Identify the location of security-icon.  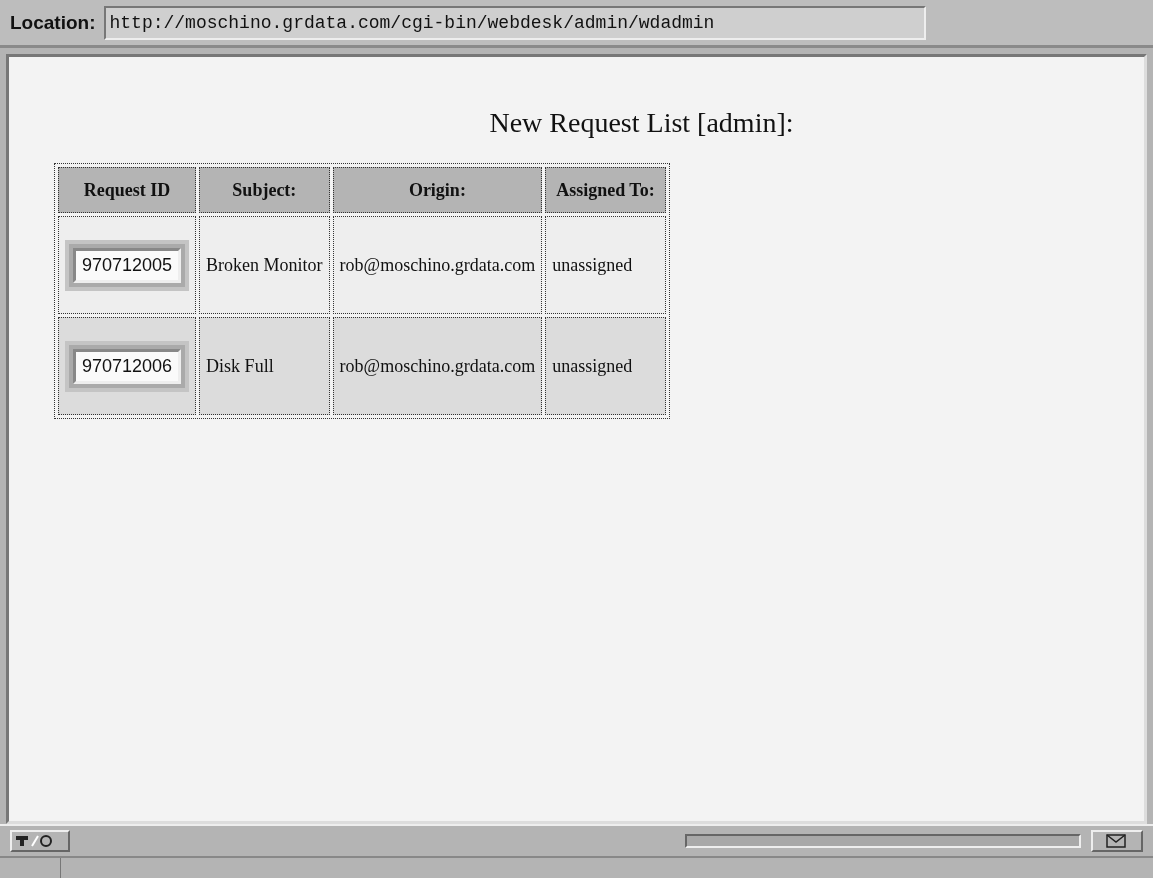
(40, 841).